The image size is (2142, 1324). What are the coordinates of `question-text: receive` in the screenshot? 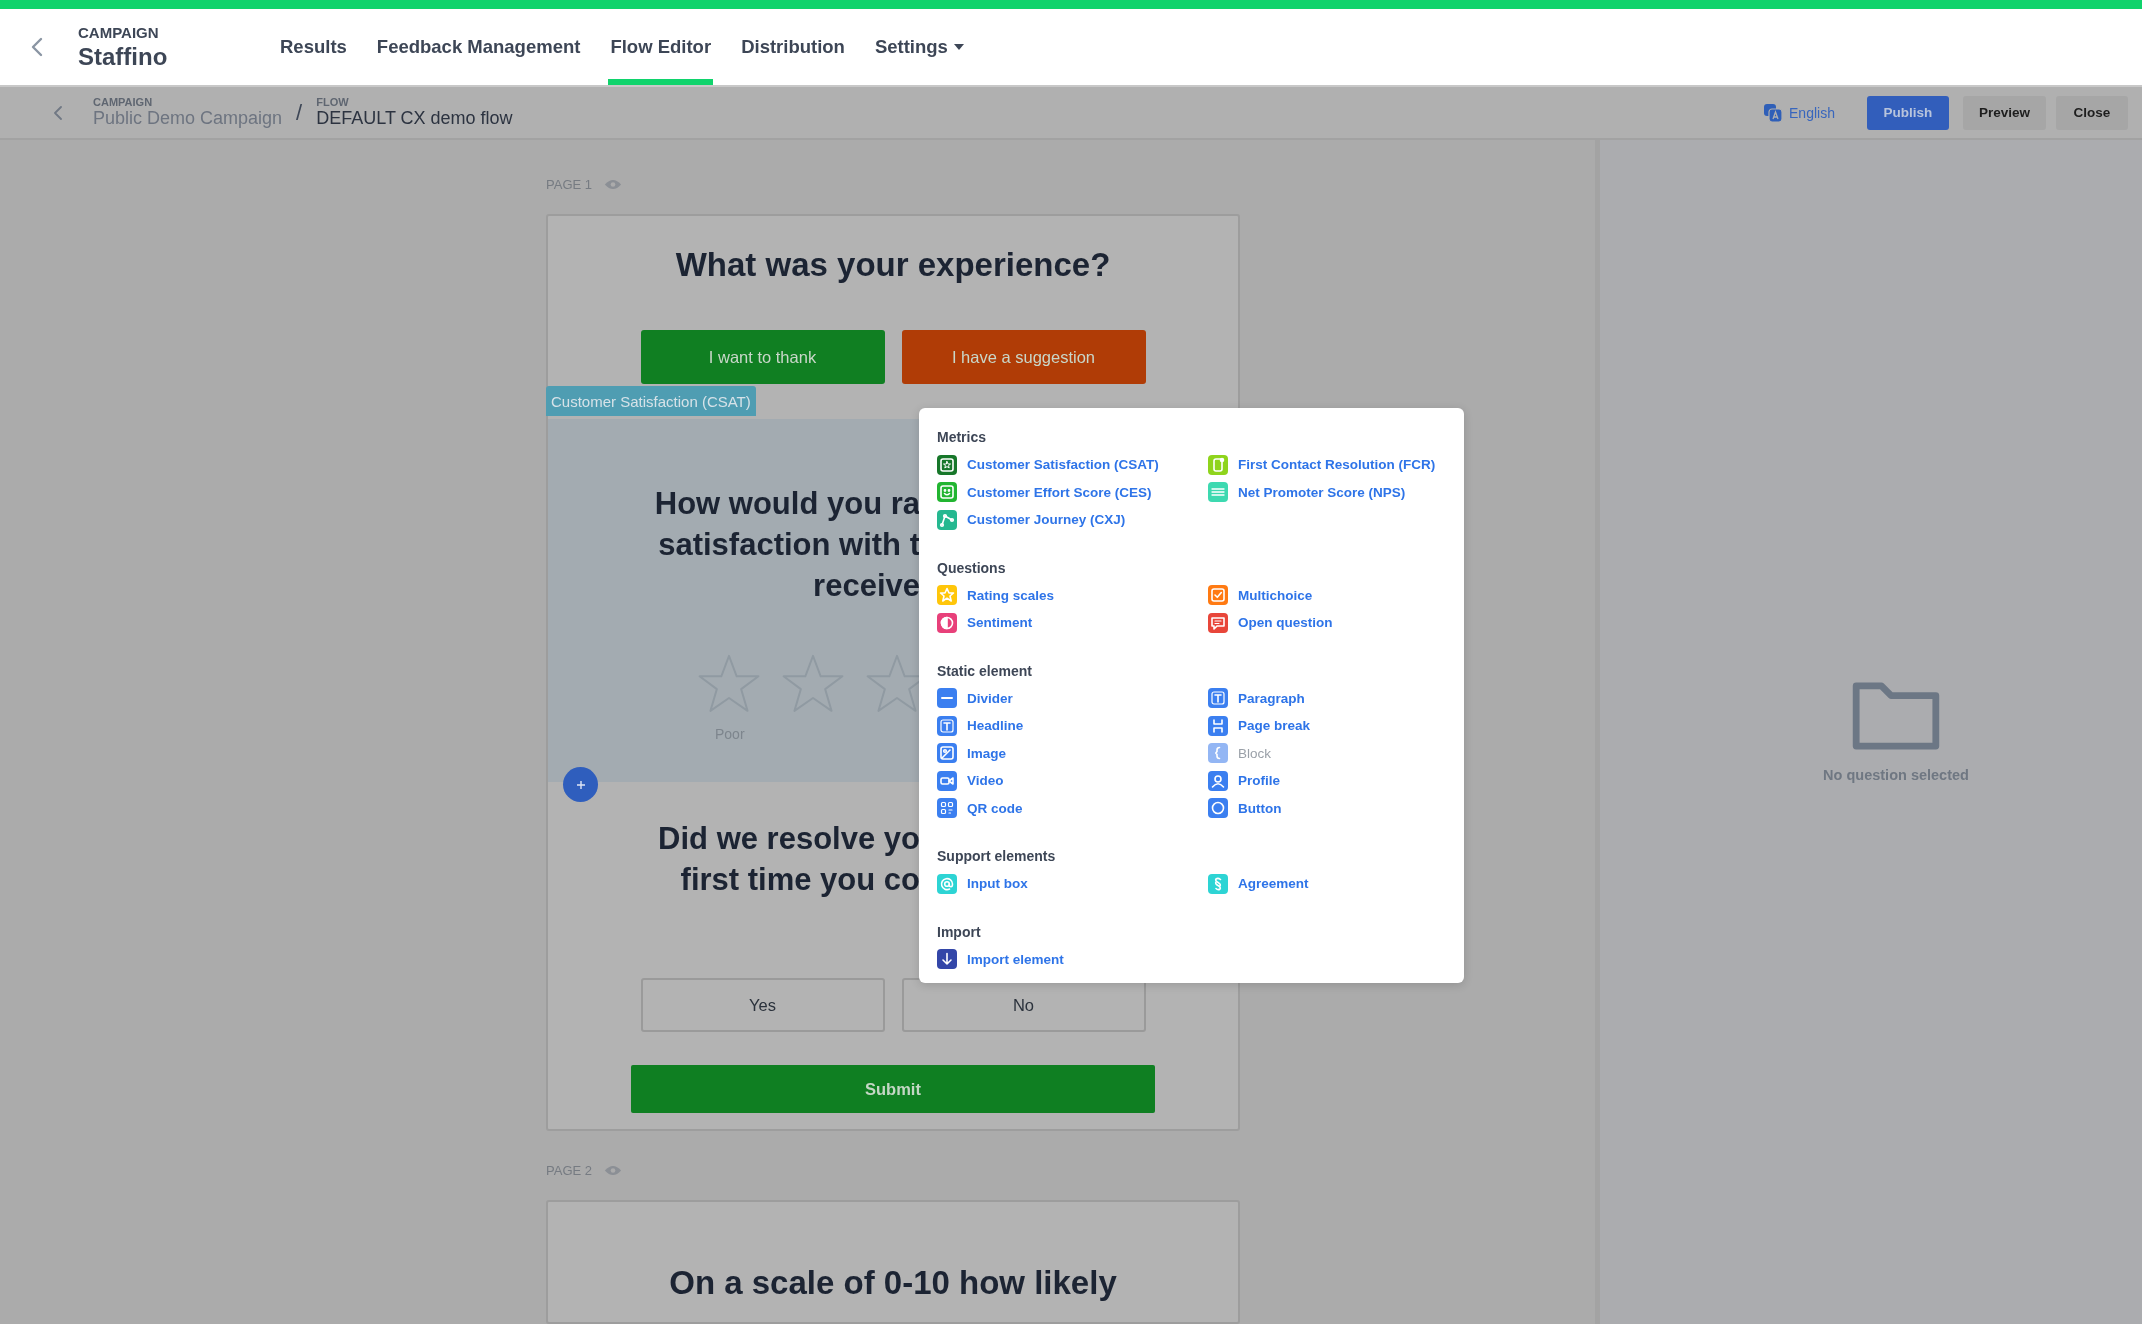 It's located at (866, 586).